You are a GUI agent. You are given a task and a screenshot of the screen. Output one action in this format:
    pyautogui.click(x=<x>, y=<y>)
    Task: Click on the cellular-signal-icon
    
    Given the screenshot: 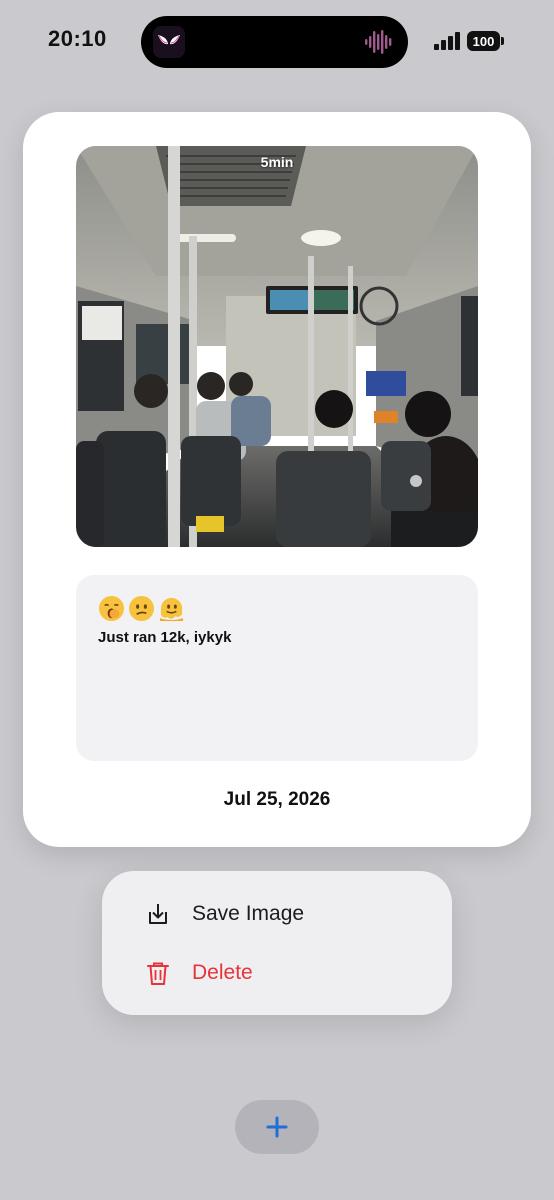 What is the action you would take?
    pyautogui.click(x=448, y=41)
    